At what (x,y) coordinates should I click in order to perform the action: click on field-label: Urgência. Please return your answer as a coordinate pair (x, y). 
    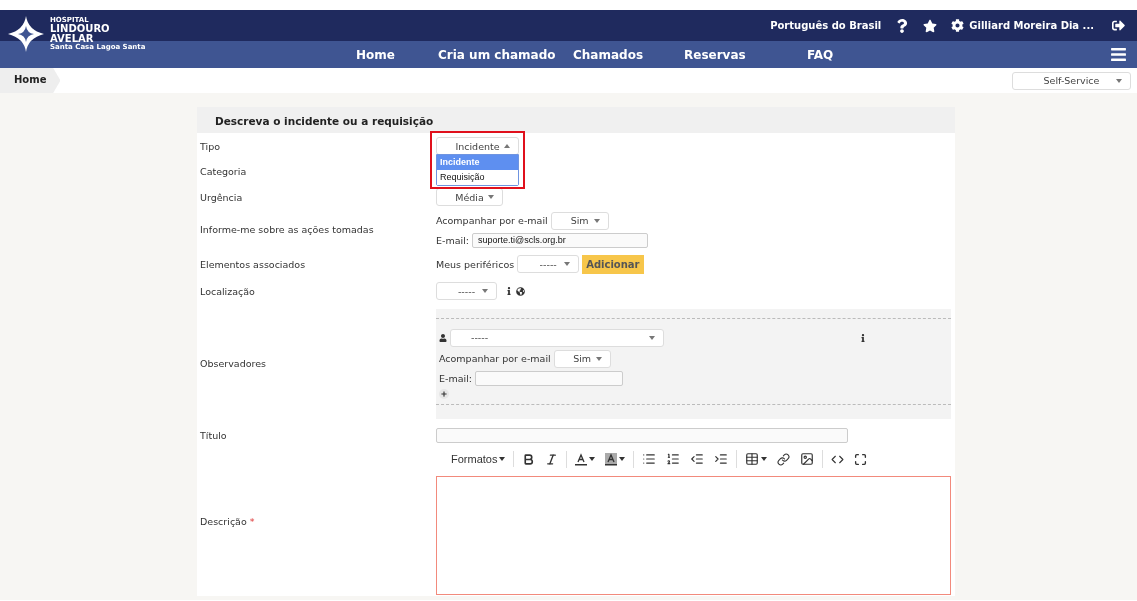
    Looking at the image, I should click on (221, 197).